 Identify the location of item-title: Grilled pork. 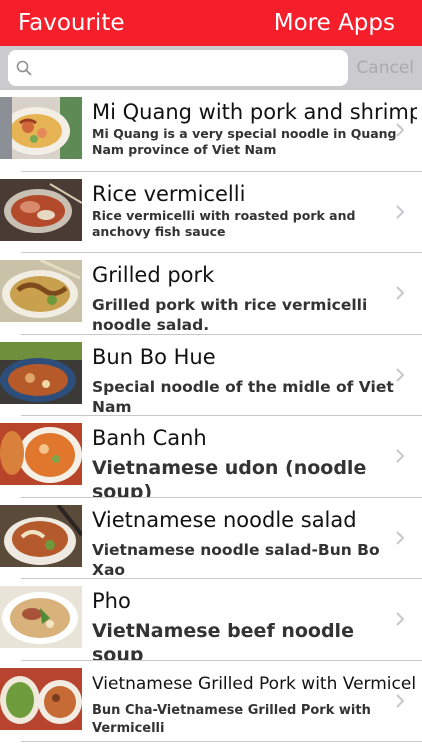
(153, 275).